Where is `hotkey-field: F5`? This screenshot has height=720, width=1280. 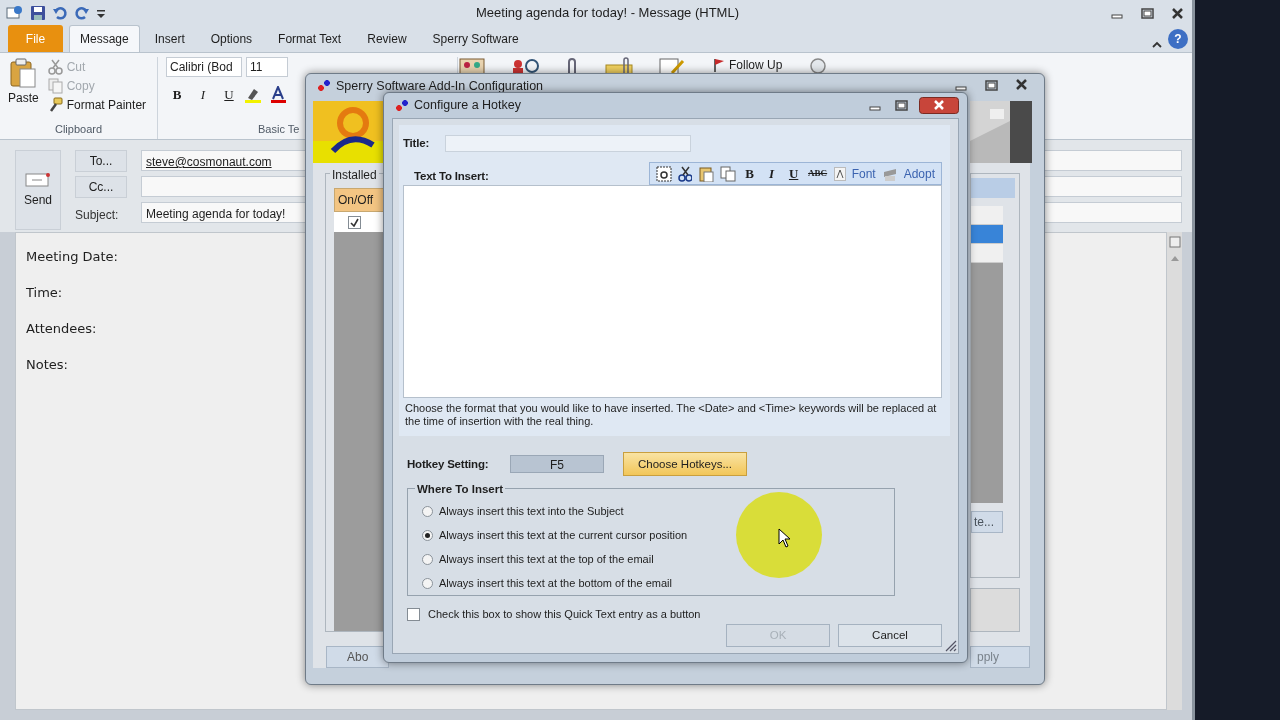
hotkey-field: F5 is located at coordinates (557, 464).